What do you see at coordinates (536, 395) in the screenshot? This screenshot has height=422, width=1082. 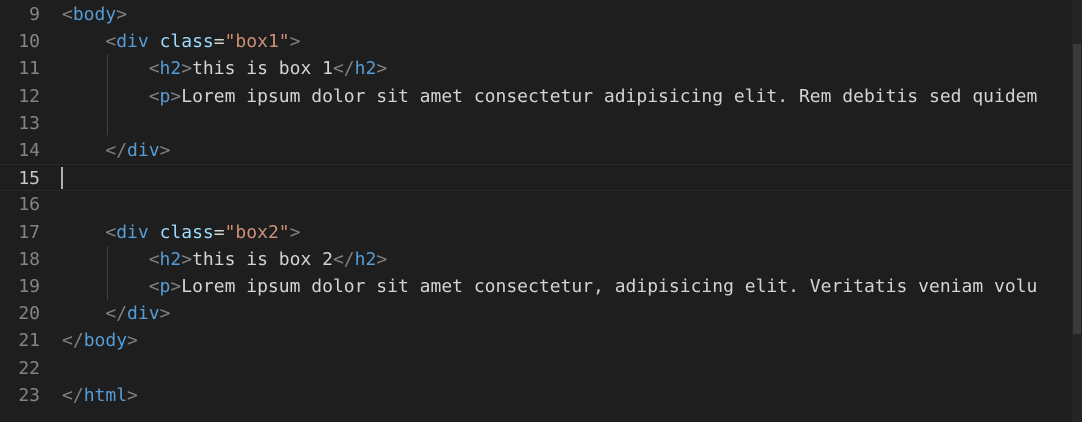 I see `code-line: 23 </html>` at bounding box center [536, 395].